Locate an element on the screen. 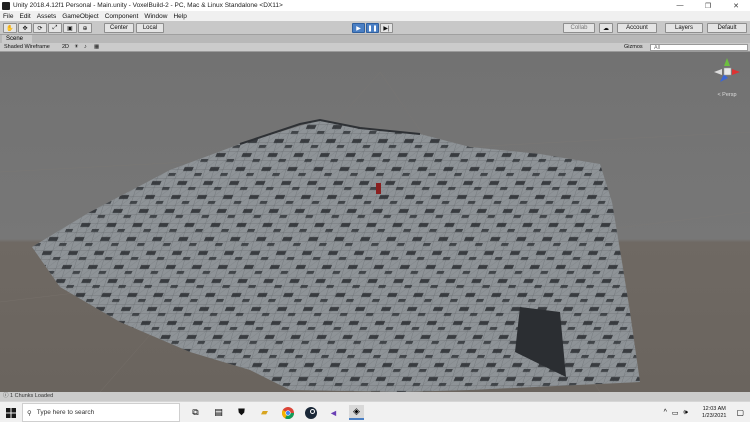 Image resolution: width=750 pixels, height=422 pixels. menu-edit: Edit is located at coordinates (24, 16).